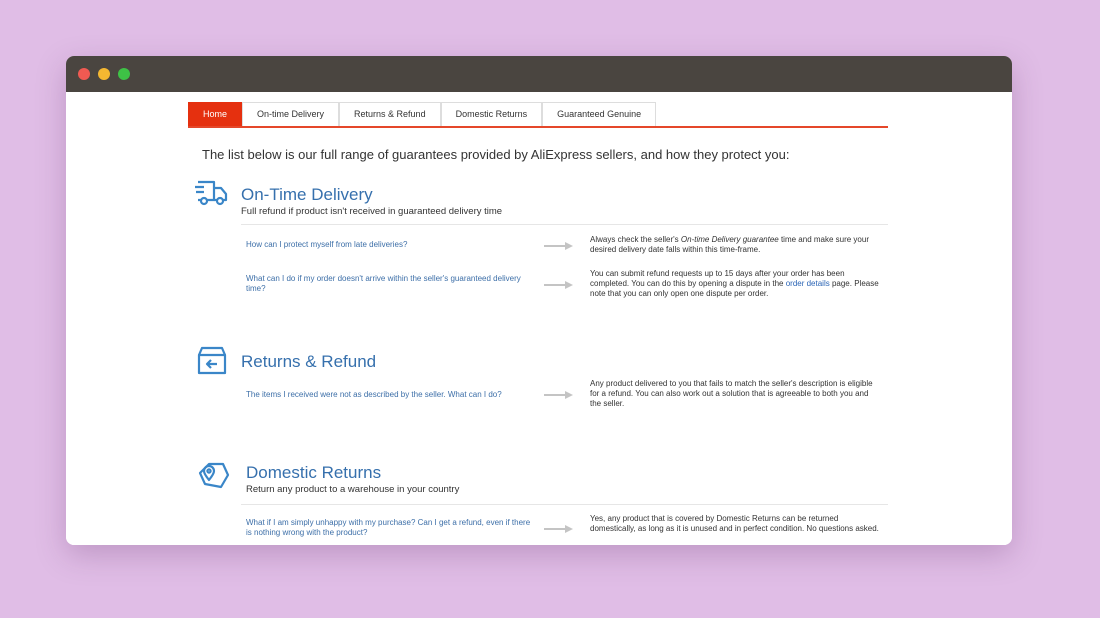 Image resolution: width=1100 pixels, height=618 pixels. What do you see at coordinates (214, 475) in the screenshot?
I see `location-tag-icon` at bounding box center [214, 475].